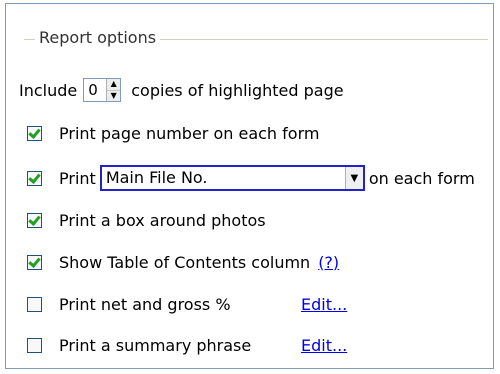 This screenshot has height=374, width=500. Describe the element at coordinates (34, 133) in the screenshot. I see `page-number-checkbox` at that location.